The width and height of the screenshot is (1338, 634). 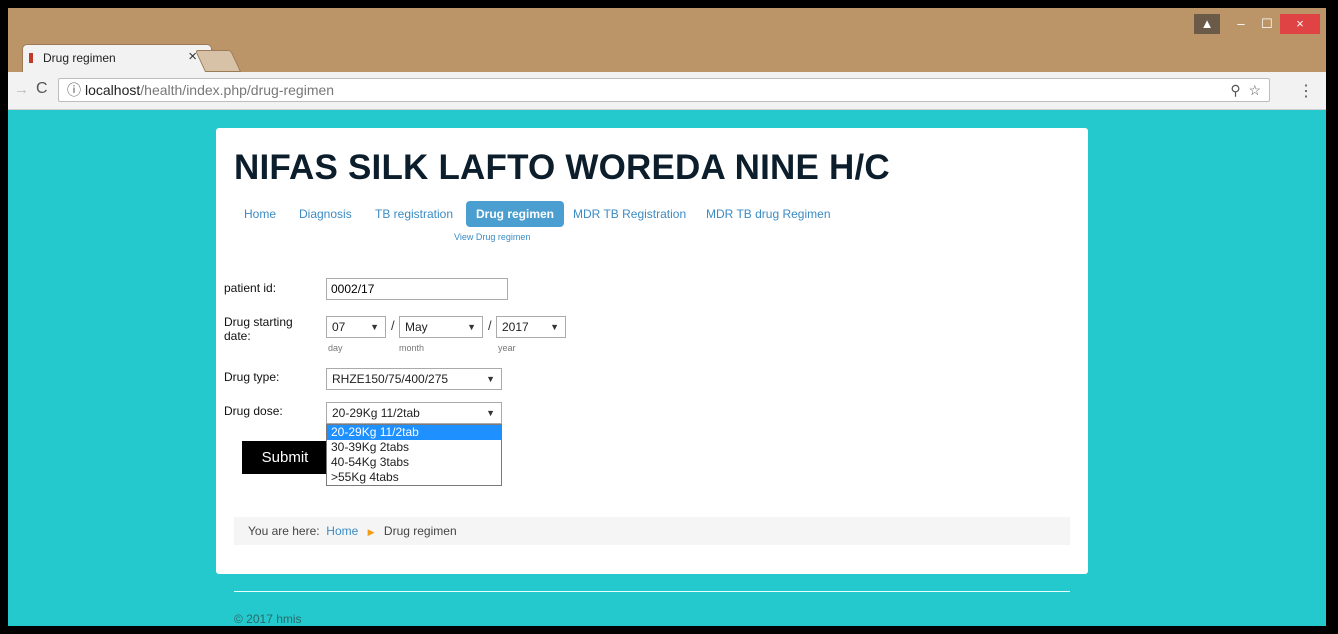 What do you see at coordinates (1207, 24) in the screenshot?
I see `user-profile-icon: ▲` at bounding box center [1207, 24].